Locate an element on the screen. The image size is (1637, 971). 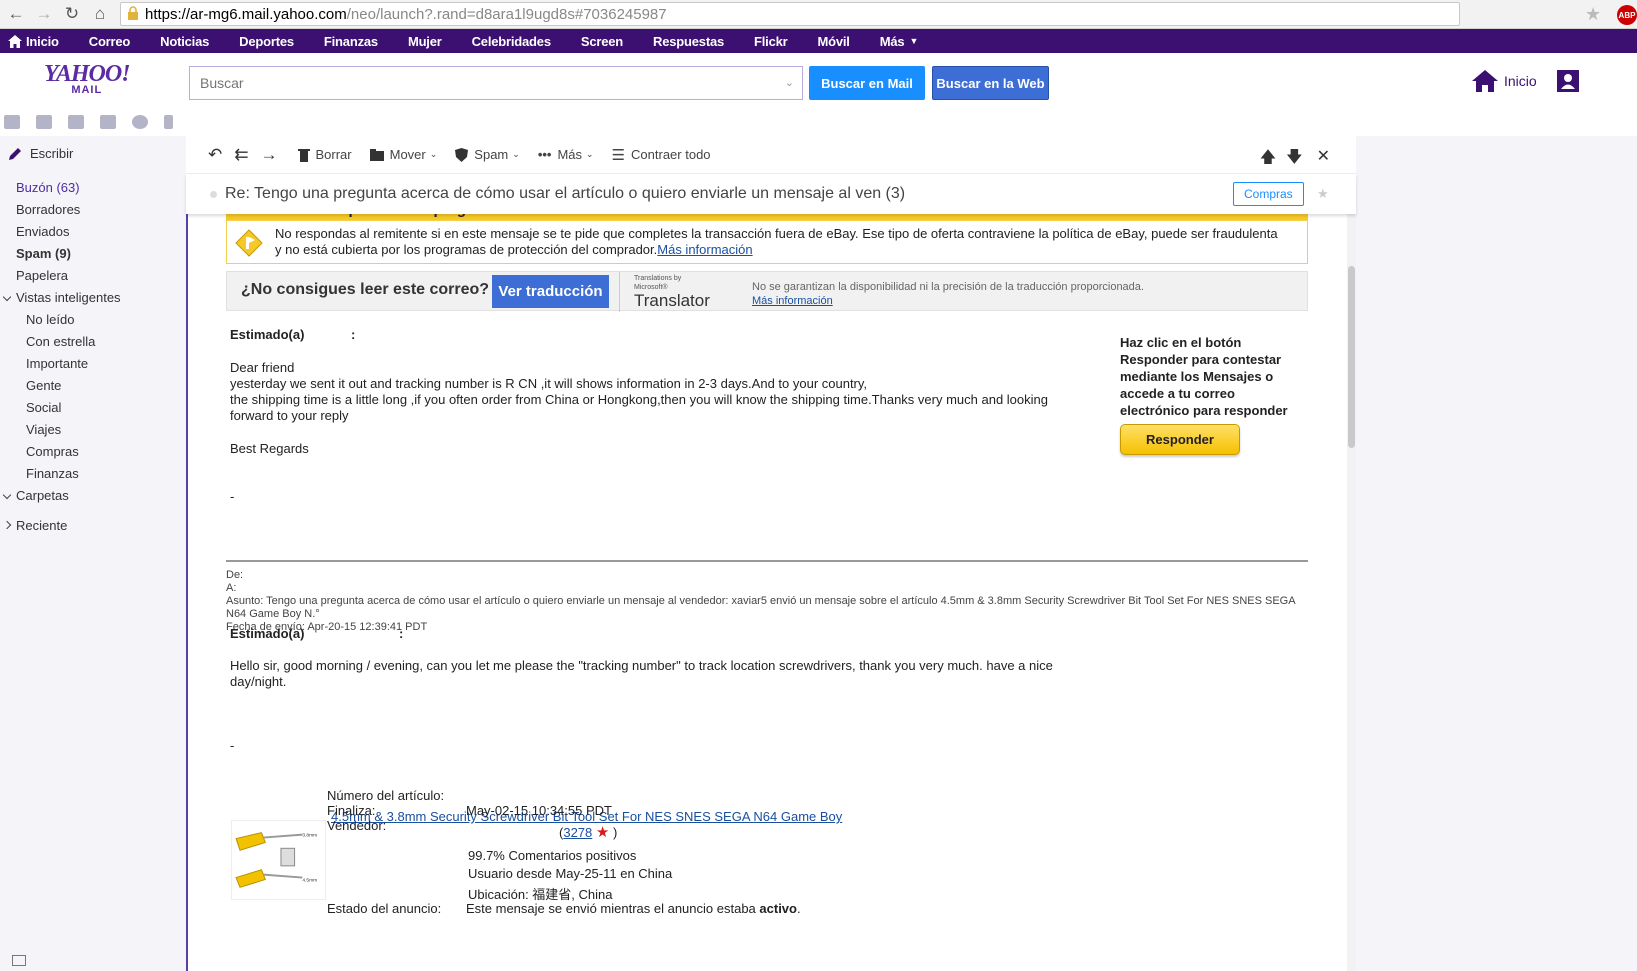
adblock-icon: ABP is located at coordinates (1627, 15).